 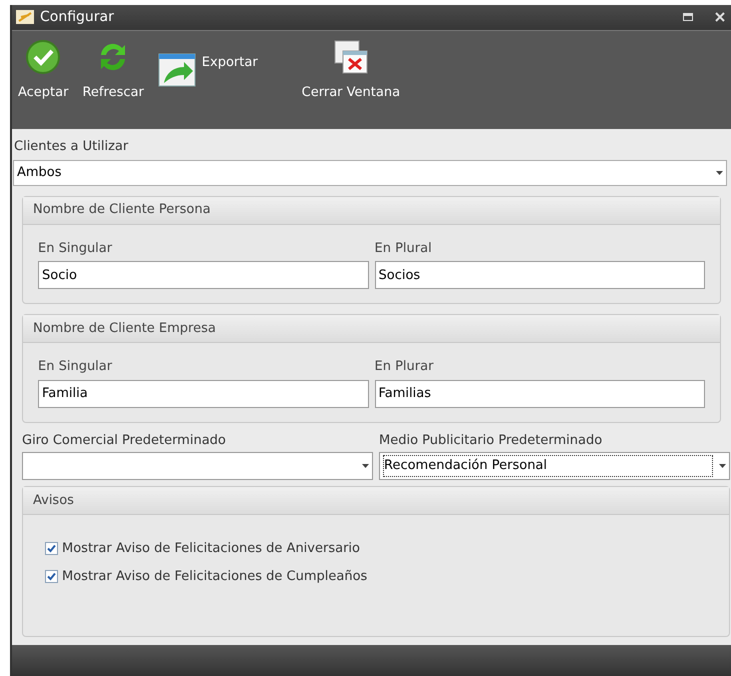 What do you see at coordinates (404, 367) in the screenshot?
I see `field-label: En Plurar` at bounding box center [404, 367].